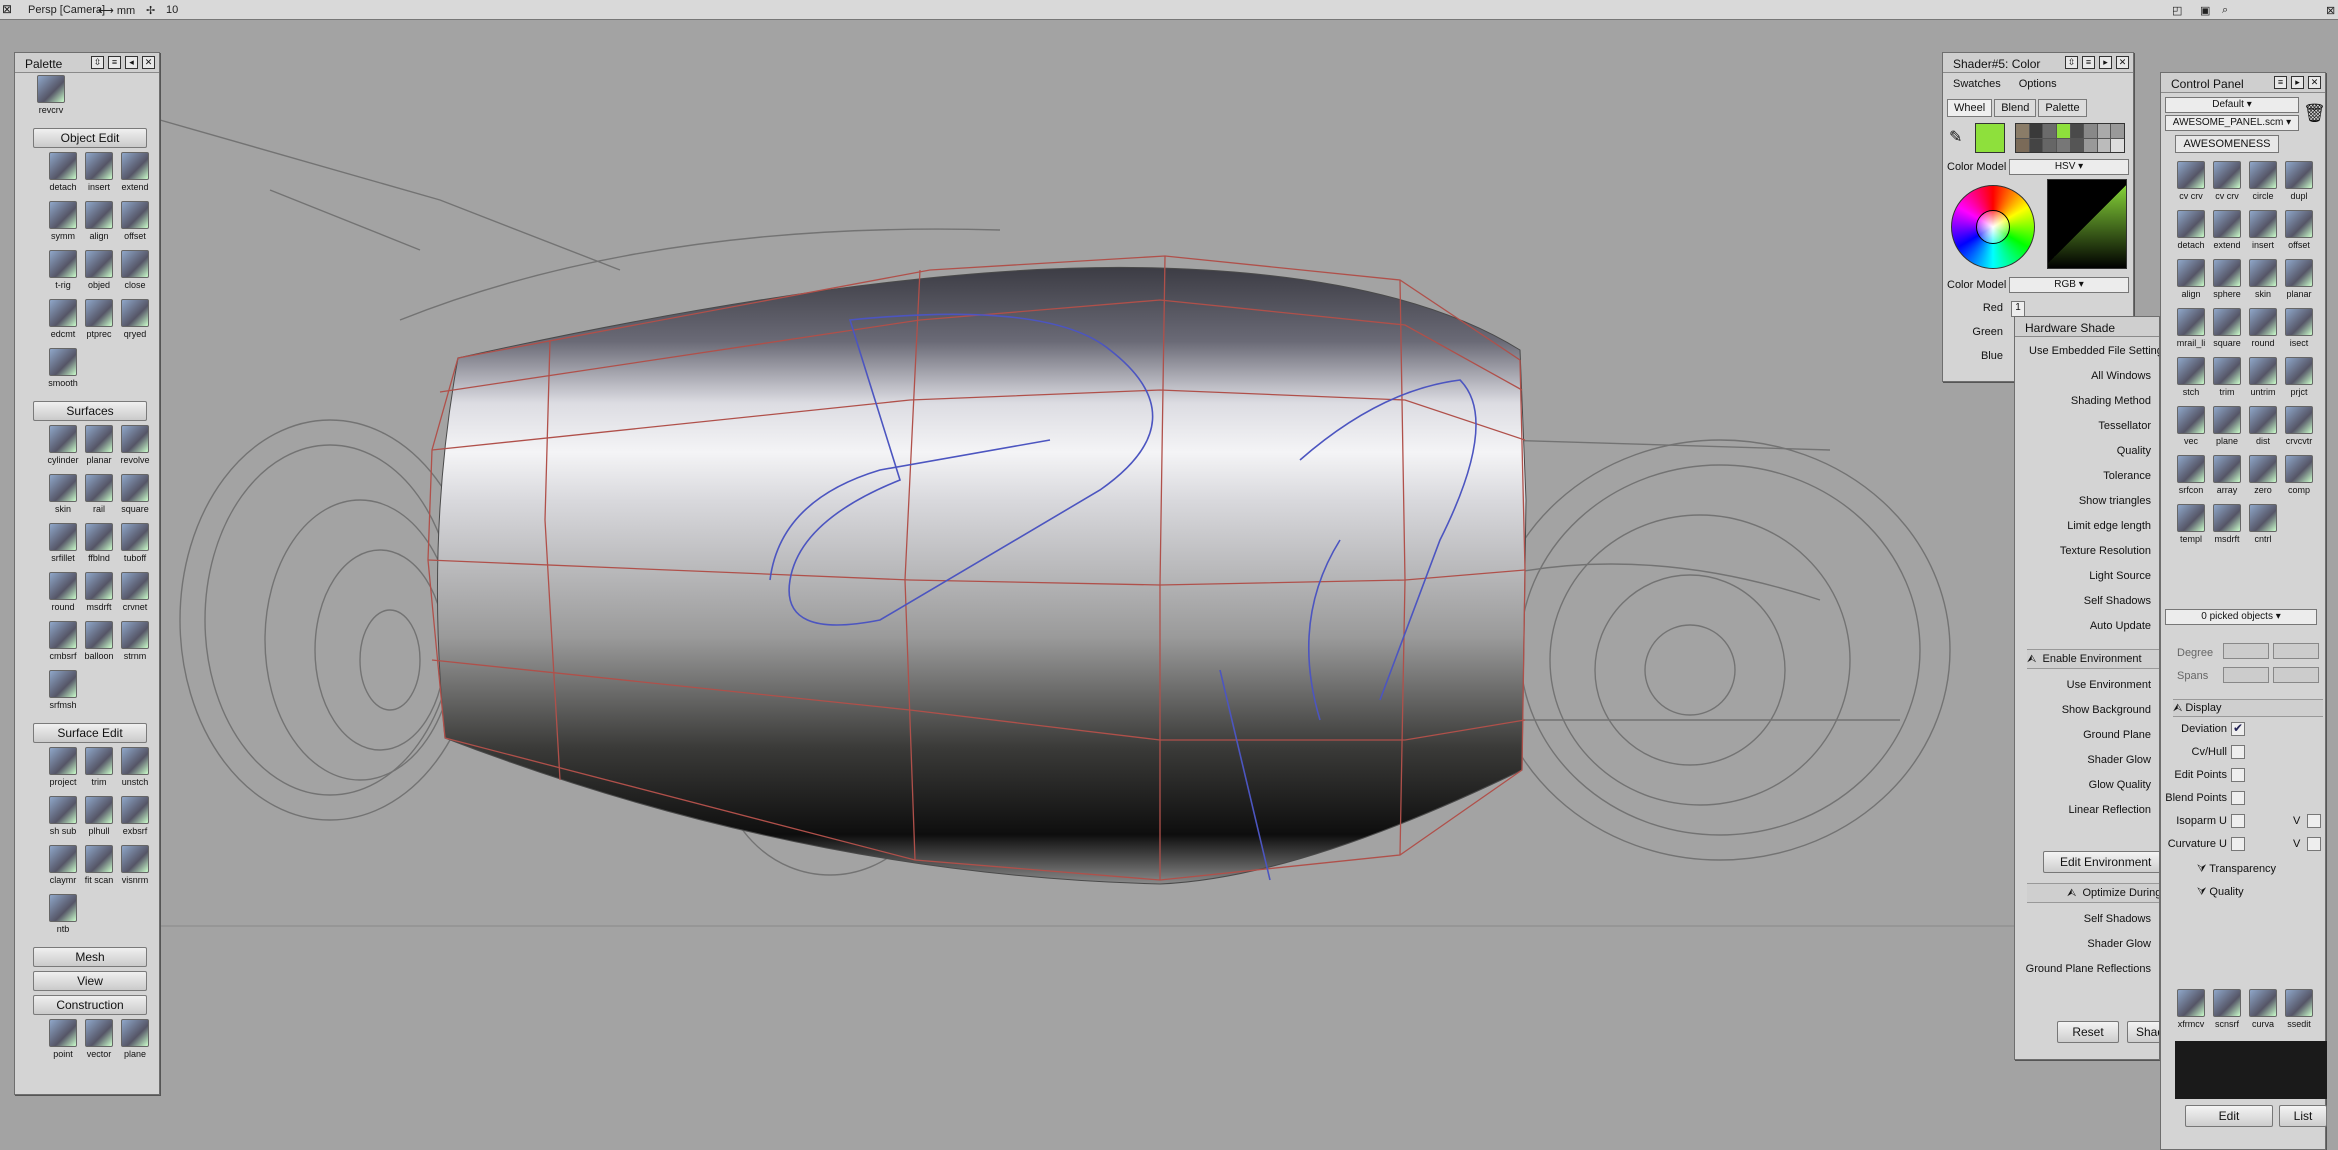 The height and width of the screenshot is (1150, 2338). Describe the element at coordinates (63, 820) in the screenshot. I see `palette-2-tool-3: sh sub` at that location.